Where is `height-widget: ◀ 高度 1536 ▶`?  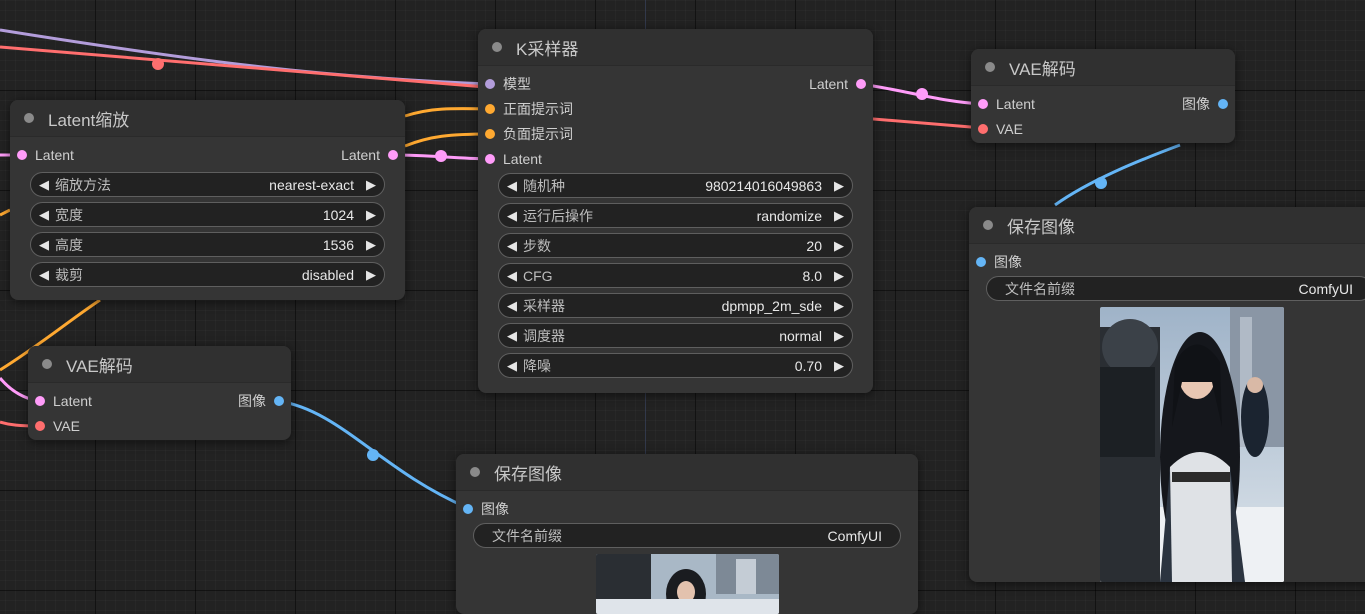 height-widget: ◀ 高度 1536 ▶ is located at coordinates (207, 244).